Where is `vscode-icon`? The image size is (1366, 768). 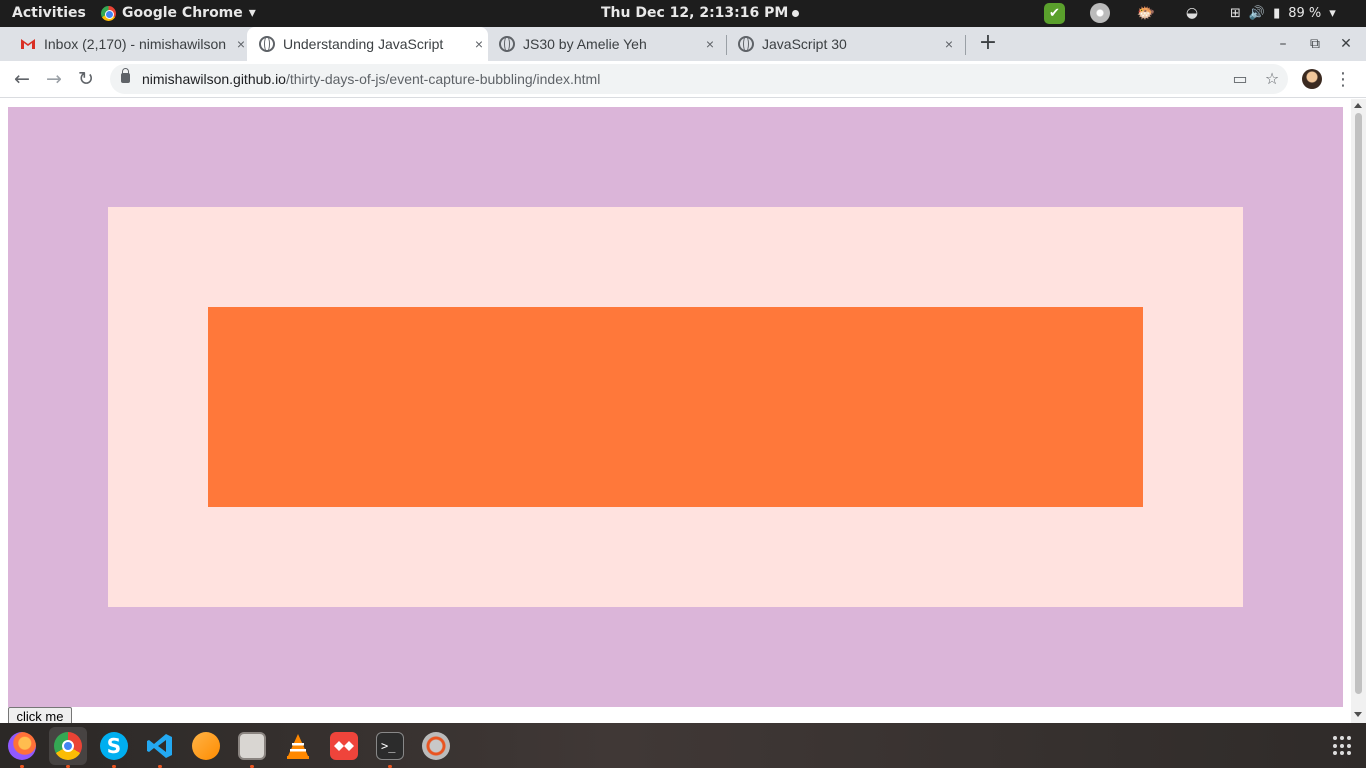 vscode-icon is located at coordinates (160, 746).